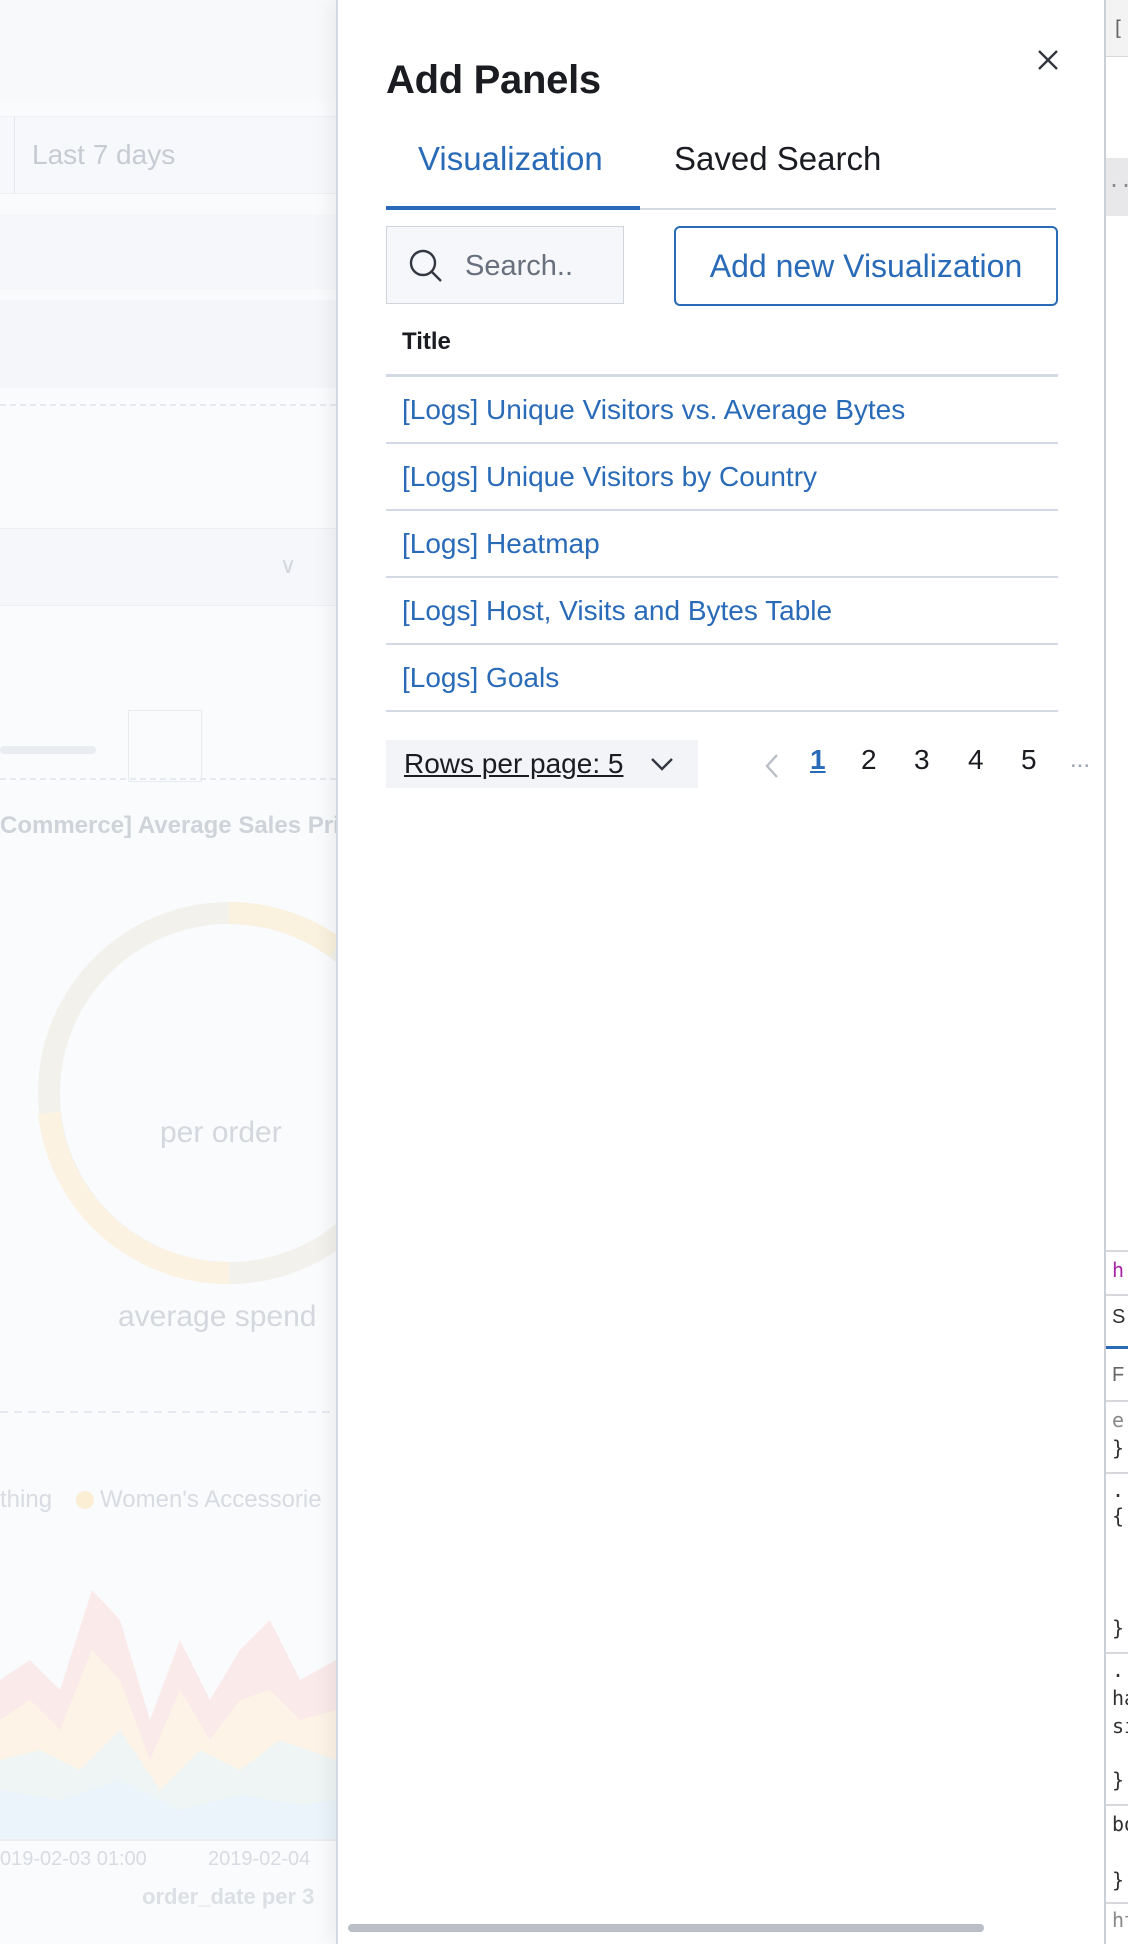  I want to click on table-row: [Logs] Unique Visitors vs. Average Bytes, so click(722, 410).